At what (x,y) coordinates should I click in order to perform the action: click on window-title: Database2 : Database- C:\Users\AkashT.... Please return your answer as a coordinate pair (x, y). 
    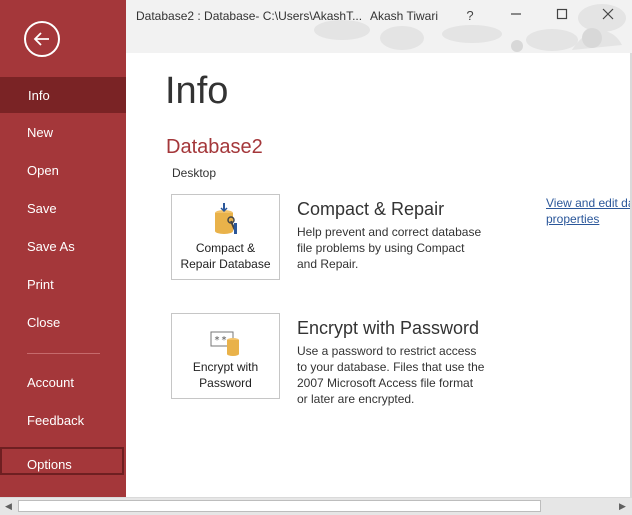
    Looking at the image, I should click on (249, 16).